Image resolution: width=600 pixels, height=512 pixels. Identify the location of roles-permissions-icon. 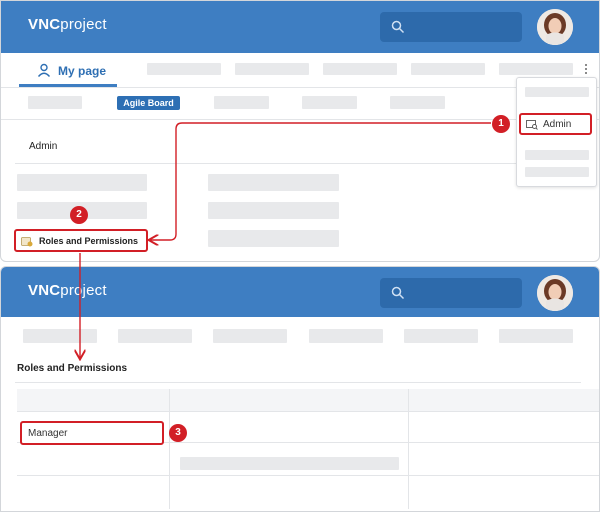
(27, 242).